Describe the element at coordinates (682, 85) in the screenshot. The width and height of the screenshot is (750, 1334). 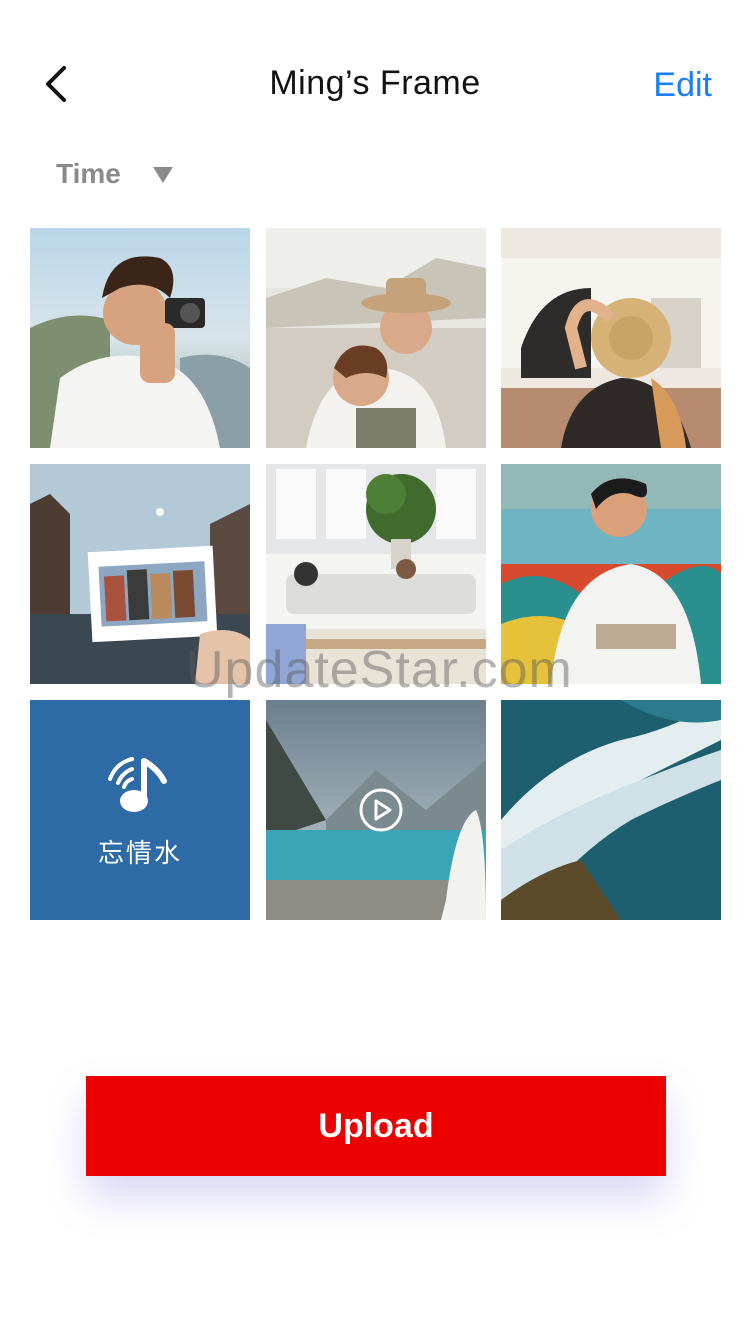
I see `edit-button: Edit` at that location.